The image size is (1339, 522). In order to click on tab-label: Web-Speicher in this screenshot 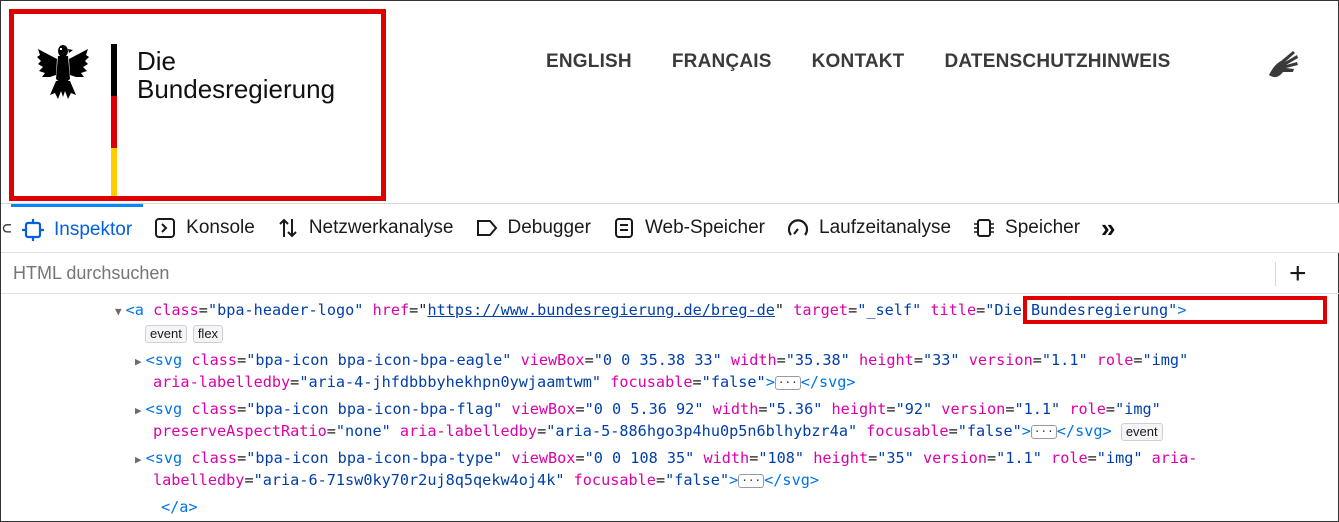, I will do `click(704, 227)`.